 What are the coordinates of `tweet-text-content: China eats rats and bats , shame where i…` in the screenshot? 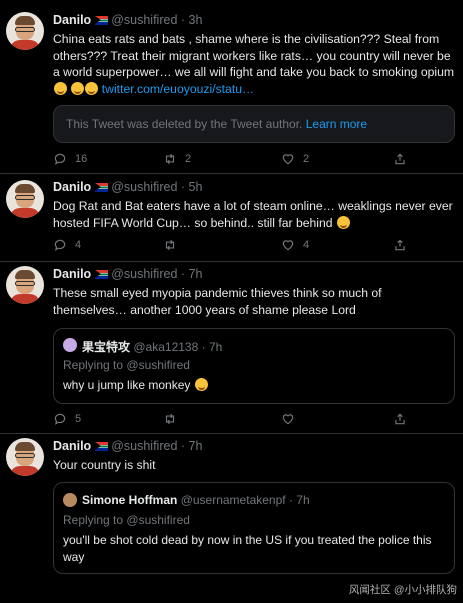 It's located at (254, 55).